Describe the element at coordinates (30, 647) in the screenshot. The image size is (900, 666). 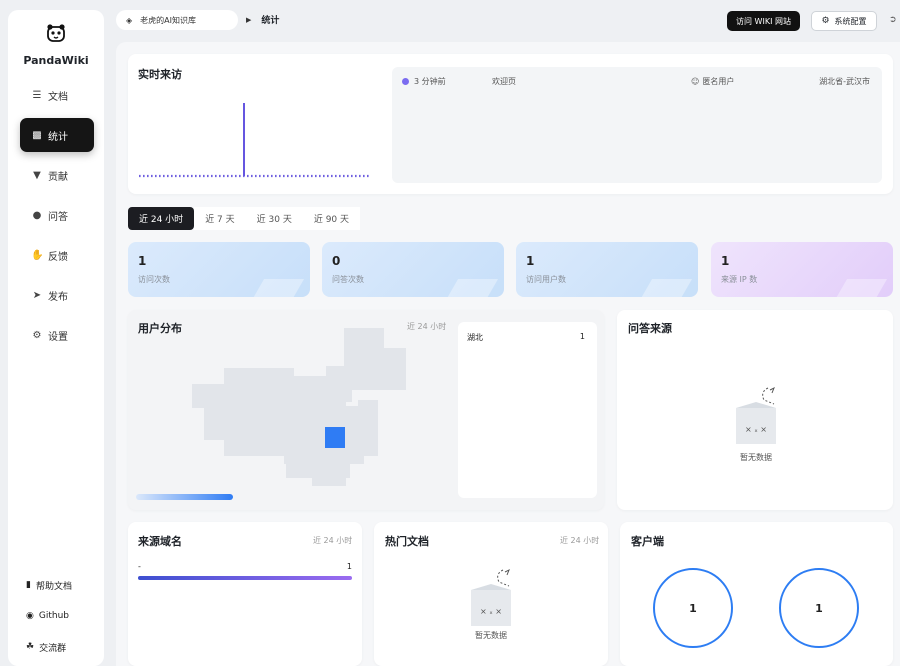
I see `group-icon: ☘` at that location.